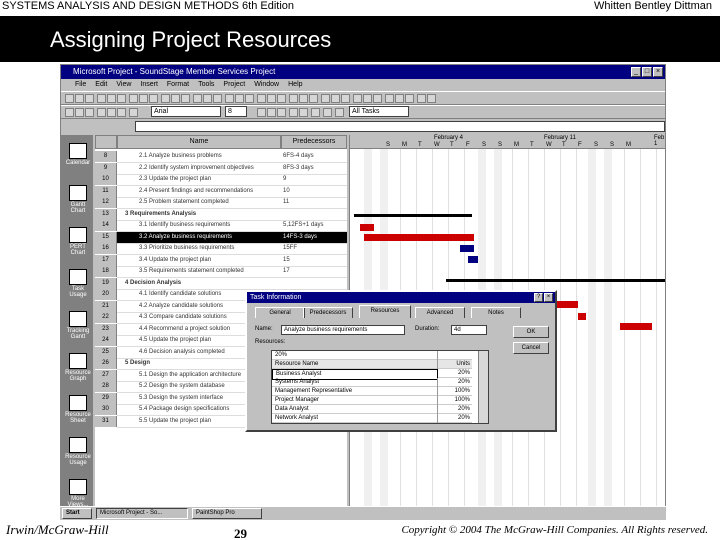  Describe the element at coordinates (266, 85) in the screenshot. I see `menu-item-window: Window` at that location.